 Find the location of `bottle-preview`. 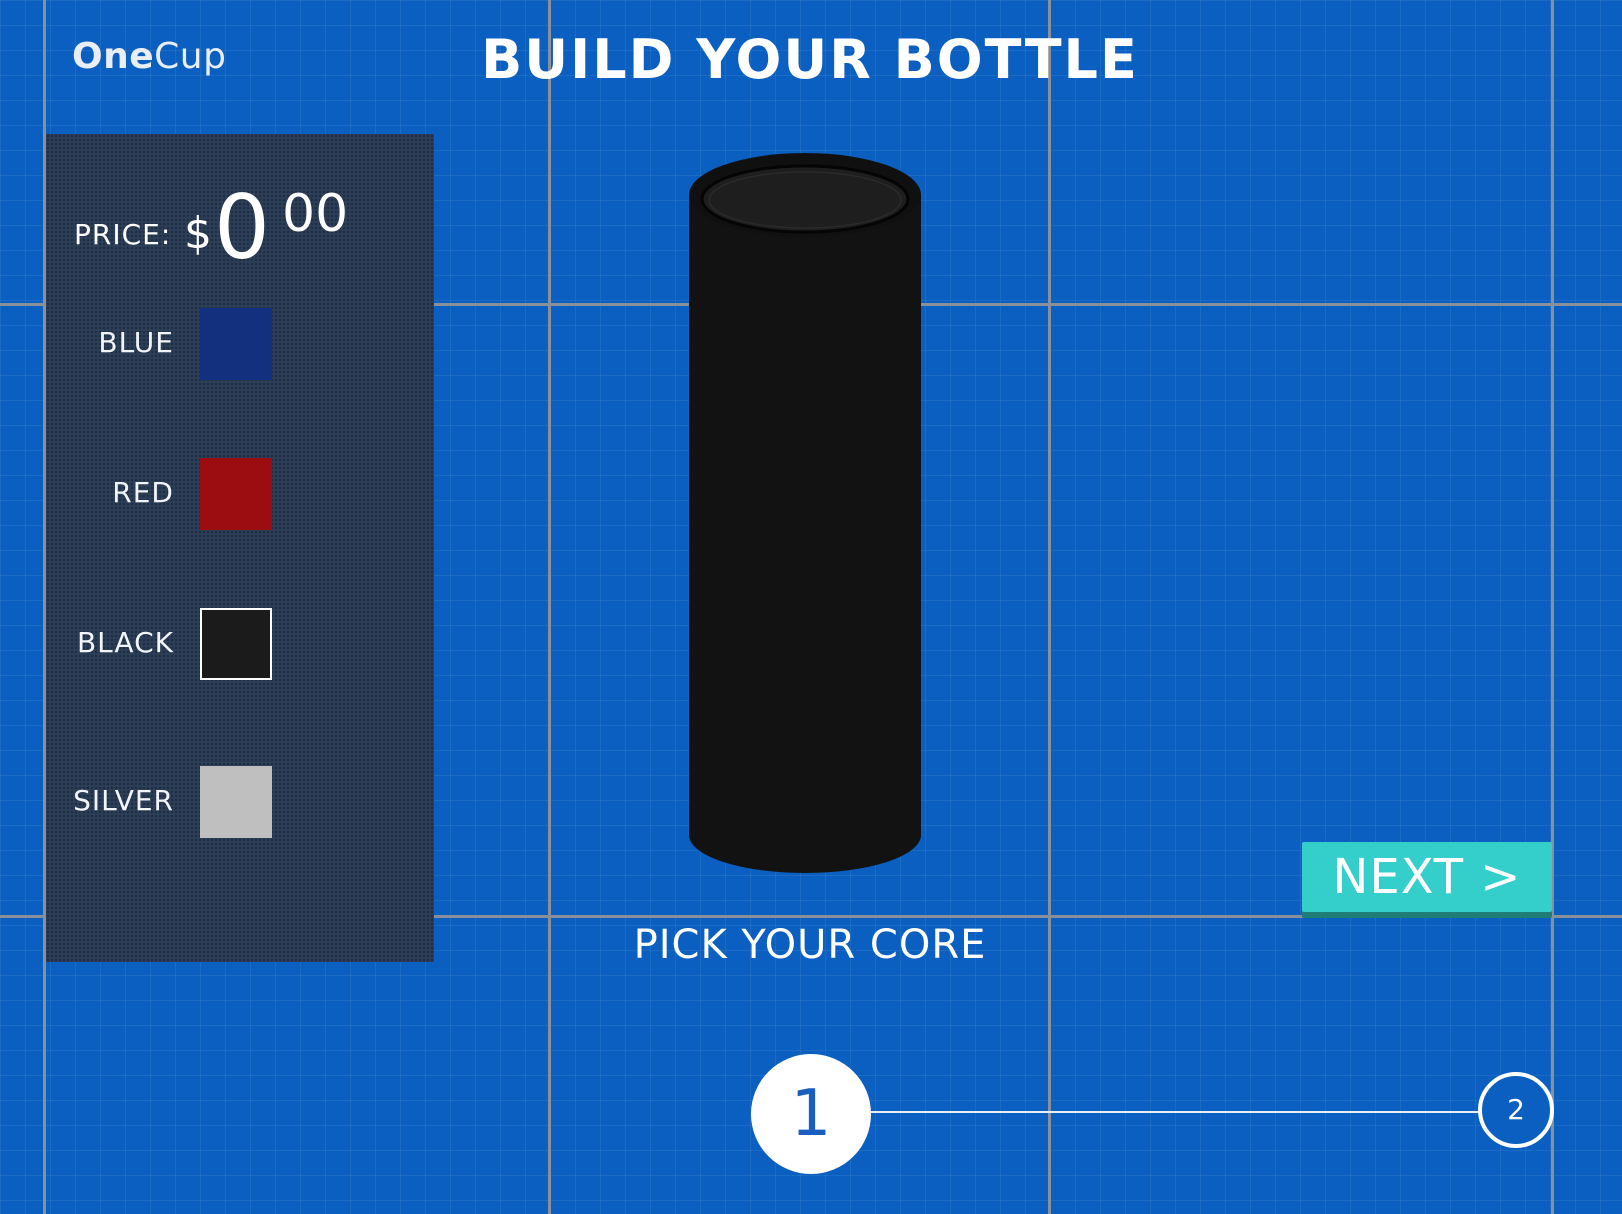

bottle-preview is located at coordinates (805, 515).